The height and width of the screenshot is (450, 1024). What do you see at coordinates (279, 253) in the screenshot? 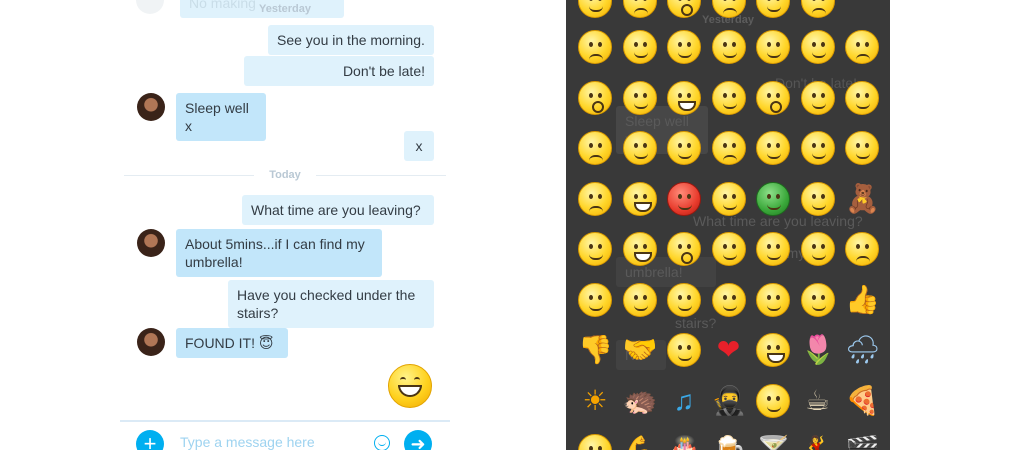
I see `message-bubble: About 5mins...if I can find my umbrella!` at bounding box center [279, 253].